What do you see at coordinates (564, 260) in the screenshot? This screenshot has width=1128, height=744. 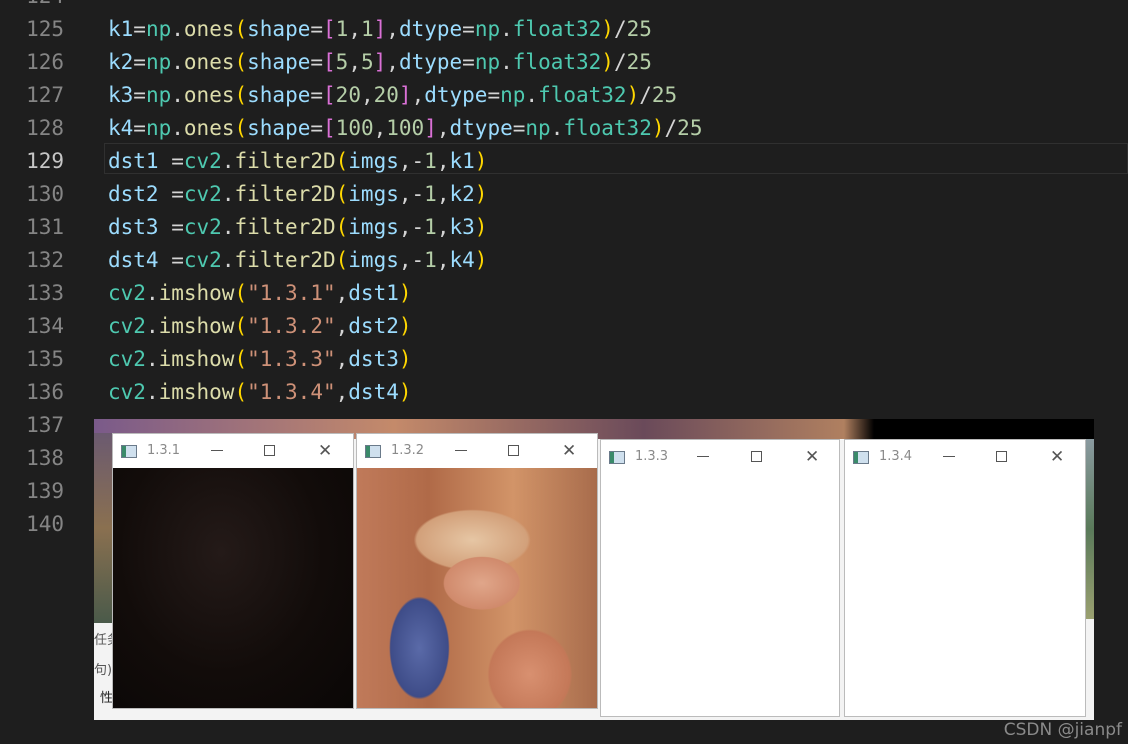 I see `code-line: 132 dst4 =cv2.filter2D(imgs,-1,k4)` at bounding box center [564, 260].